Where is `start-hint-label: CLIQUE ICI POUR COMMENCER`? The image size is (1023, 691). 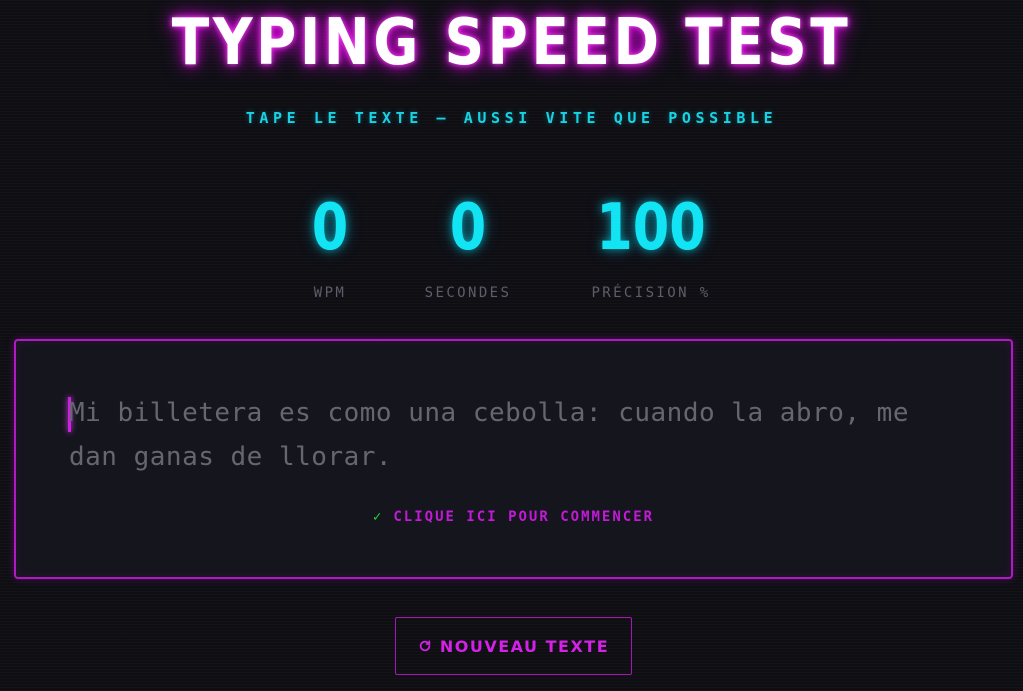
start-hint-label: CLIQUE ICI POUR COMMENCER is located at coordinates (524, 517).